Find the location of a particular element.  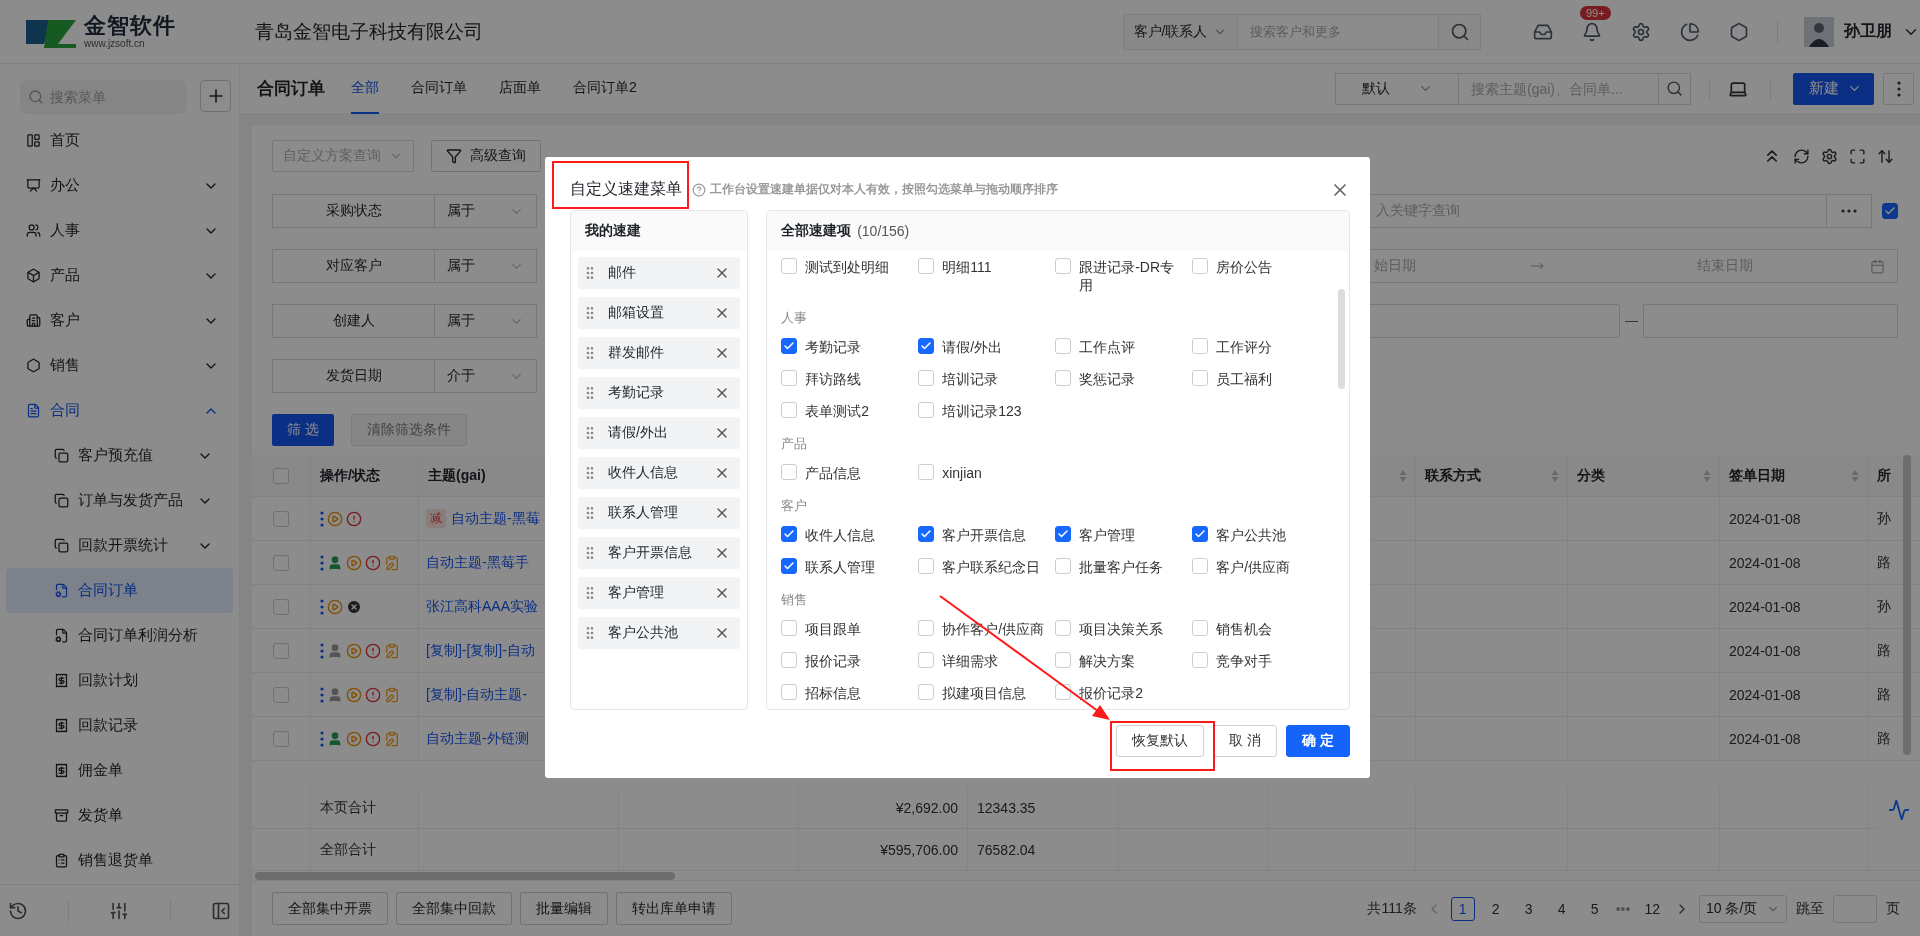

menu-item: 客户预充值 is located at coordinates (119, 455).